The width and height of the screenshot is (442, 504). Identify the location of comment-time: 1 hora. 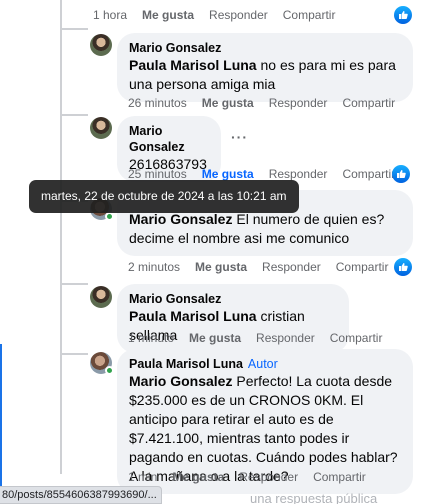
(110, 15).